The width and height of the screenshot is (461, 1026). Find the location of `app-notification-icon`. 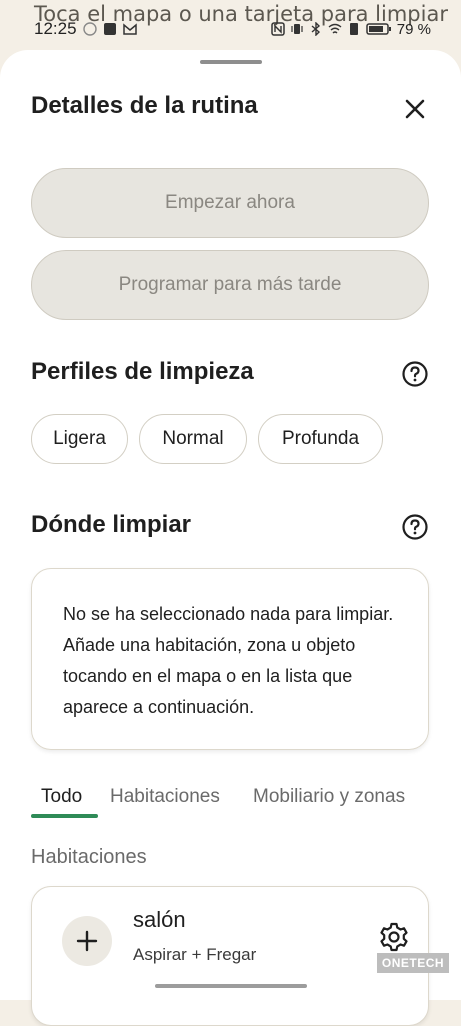

app-notification-icon is located at coordinates (109, 29).